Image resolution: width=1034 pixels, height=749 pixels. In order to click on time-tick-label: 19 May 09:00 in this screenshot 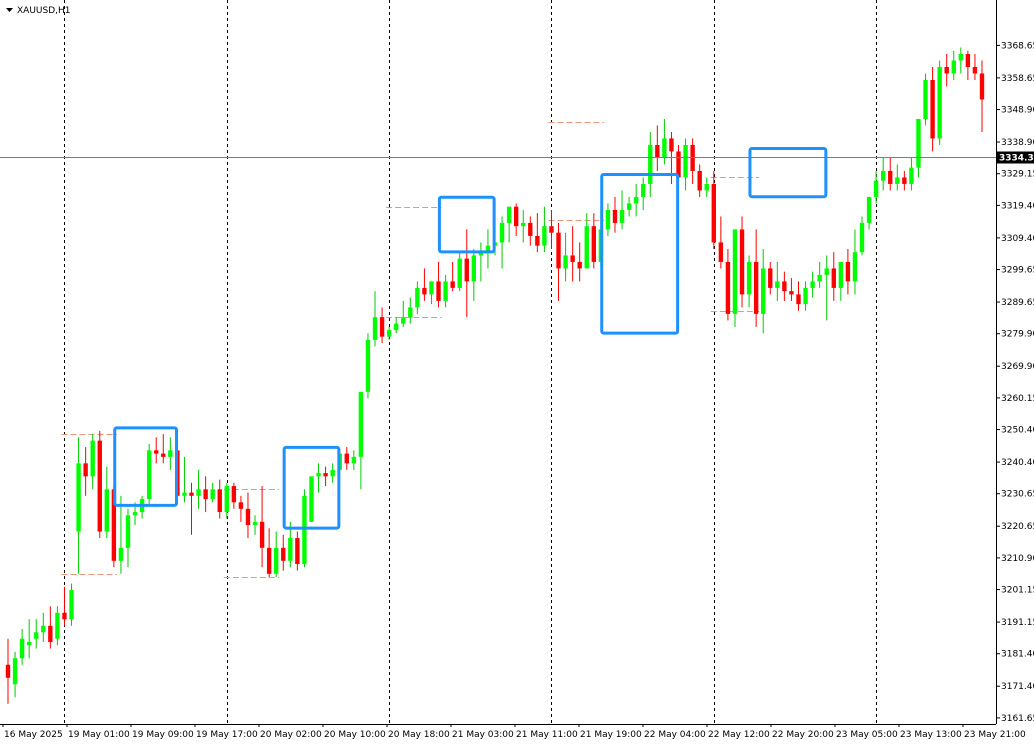, I will do `click(163, 735)`.